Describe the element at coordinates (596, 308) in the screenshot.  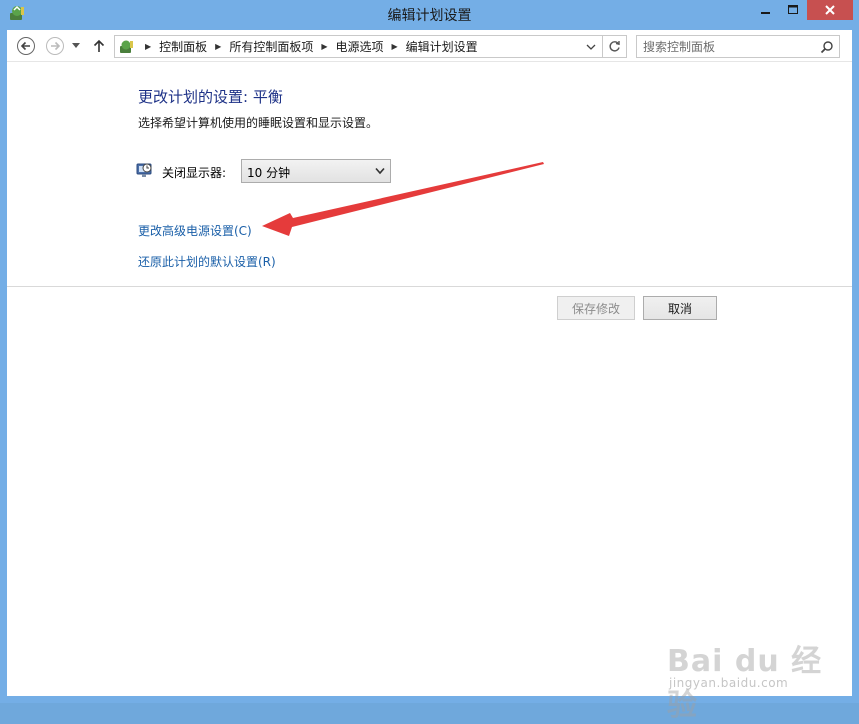
I see `save-changes-button: 保存修改` at that location.